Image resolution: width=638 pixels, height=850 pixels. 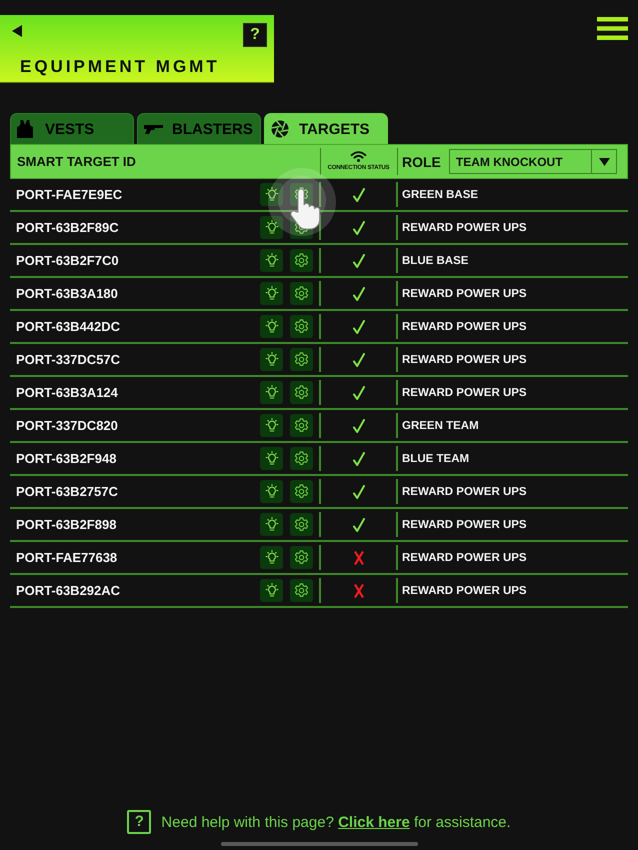 What do you see at coordinates (76, 161) in the screenshot?
I see `column-header: SMART TARGET ID` at bounding box center [76, 161].